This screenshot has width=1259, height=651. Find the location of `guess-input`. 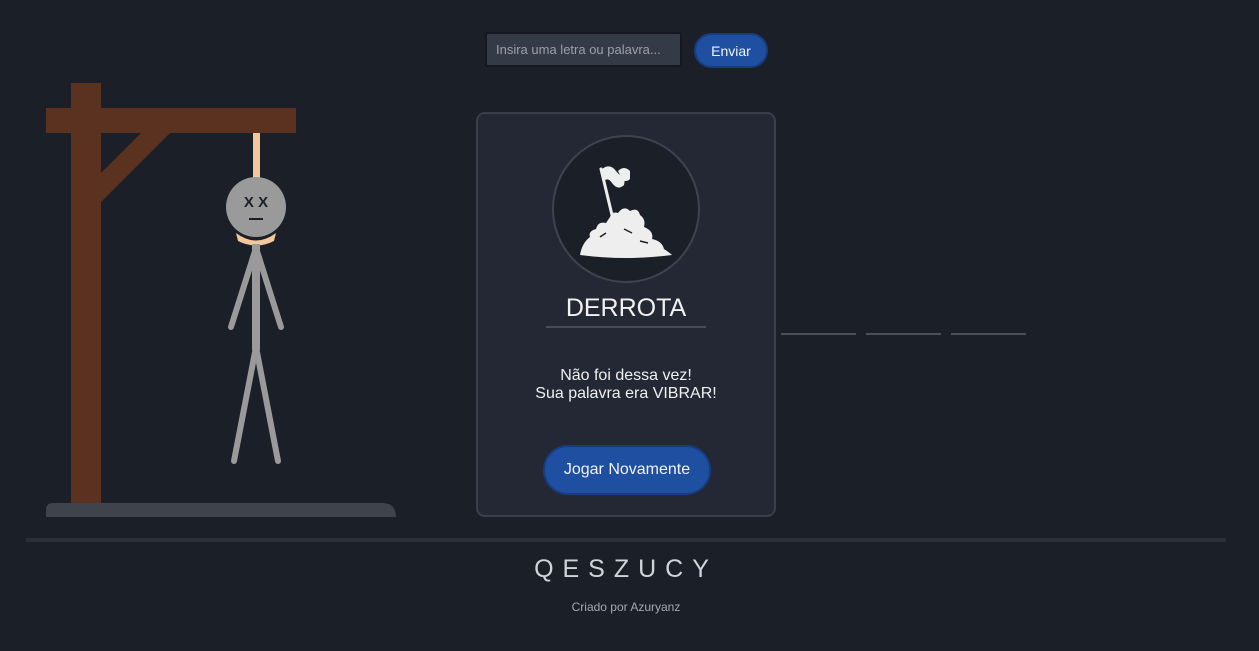

guess-input is located at coordinates (583, 49).